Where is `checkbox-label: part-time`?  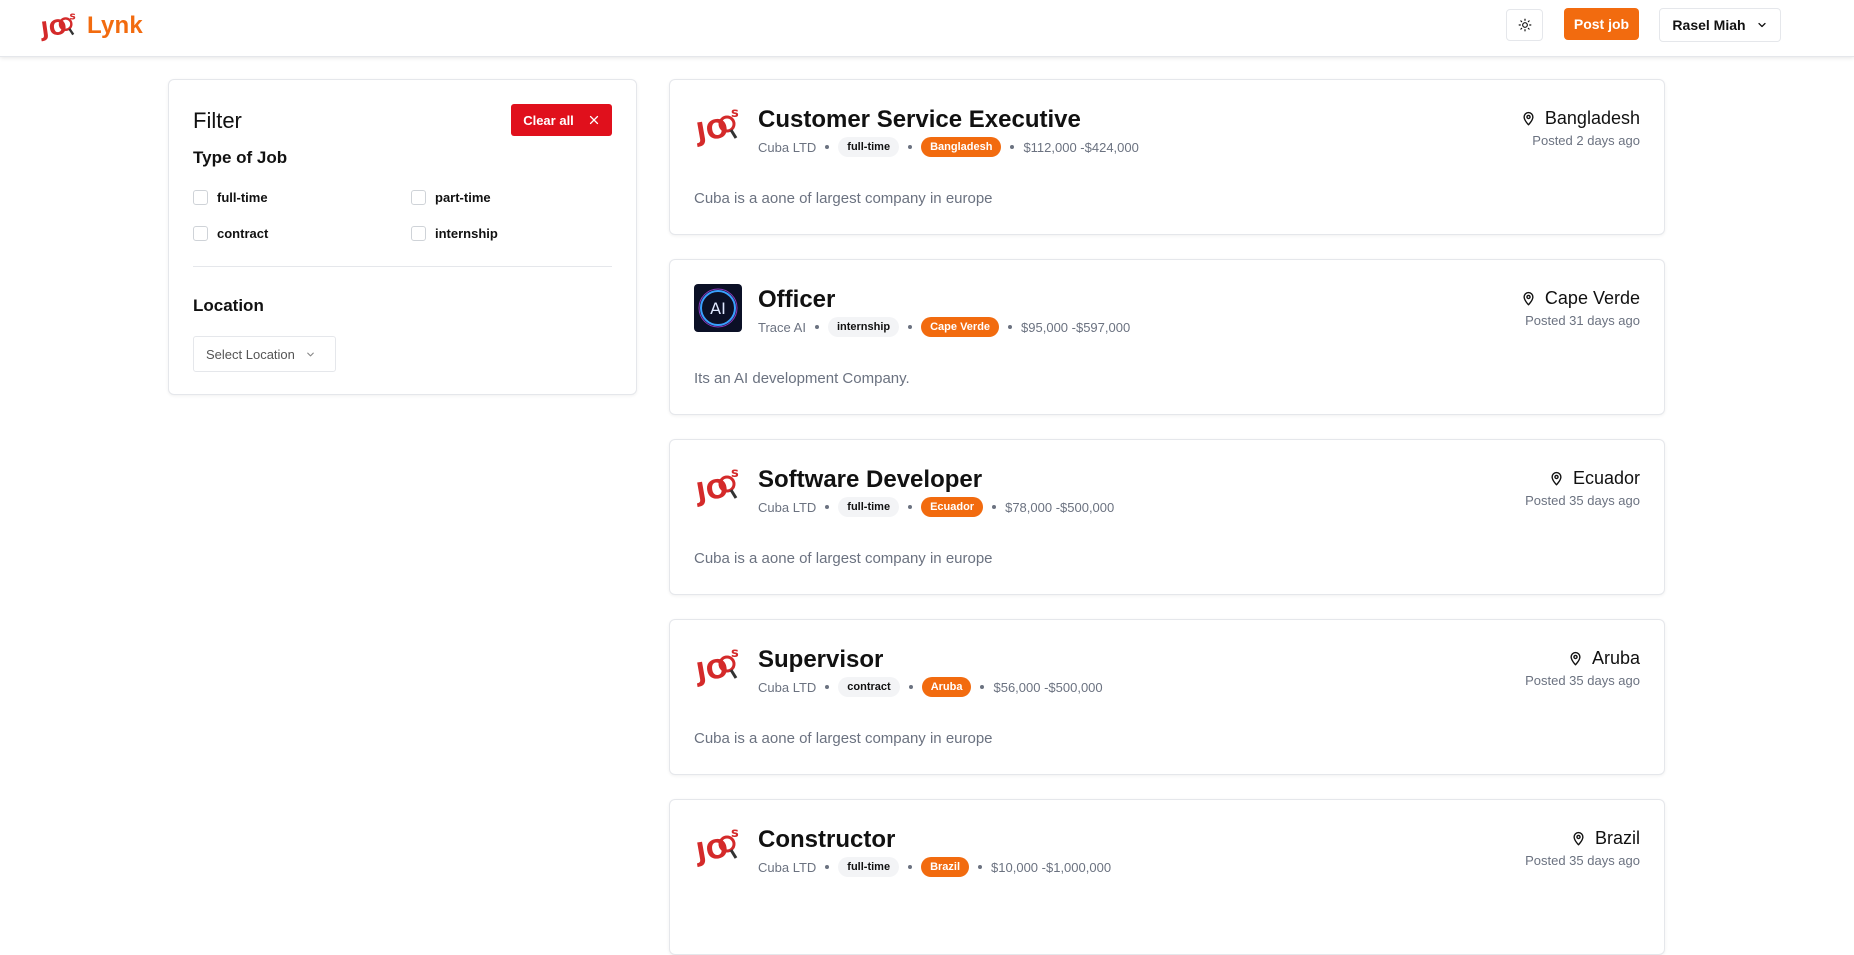 checkbox-label: part-time is located at coordinates (463, 197).